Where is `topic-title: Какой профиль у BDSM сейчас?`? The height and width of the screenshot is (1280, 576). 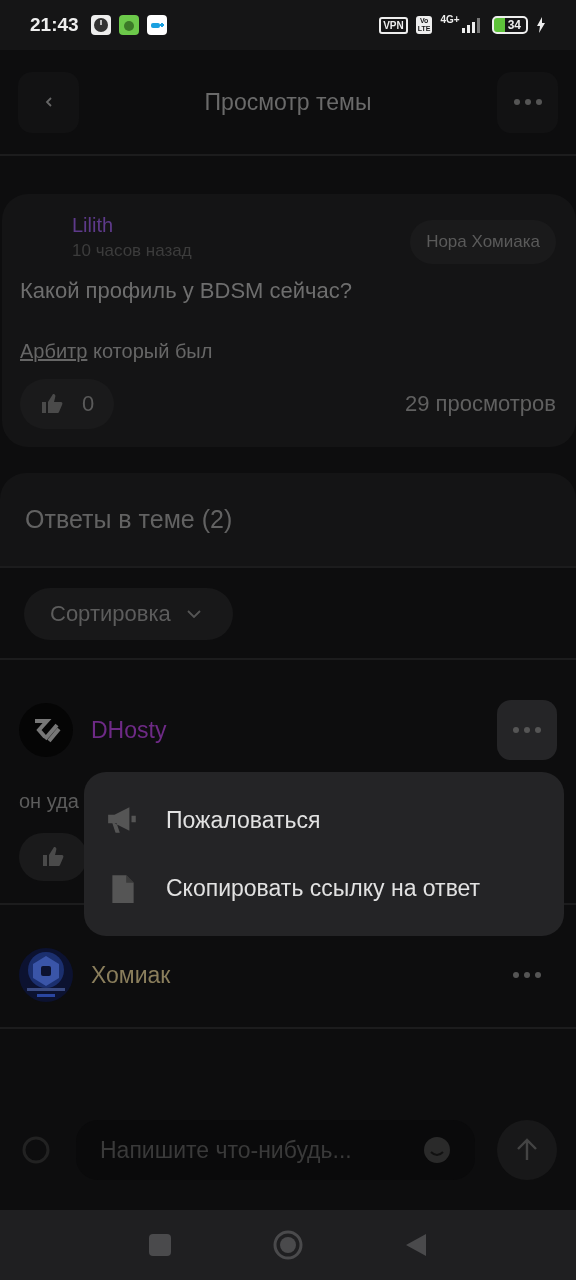
topic-title: Какой профиль у BDSM сейчас? is located at coordinates (186, 291).